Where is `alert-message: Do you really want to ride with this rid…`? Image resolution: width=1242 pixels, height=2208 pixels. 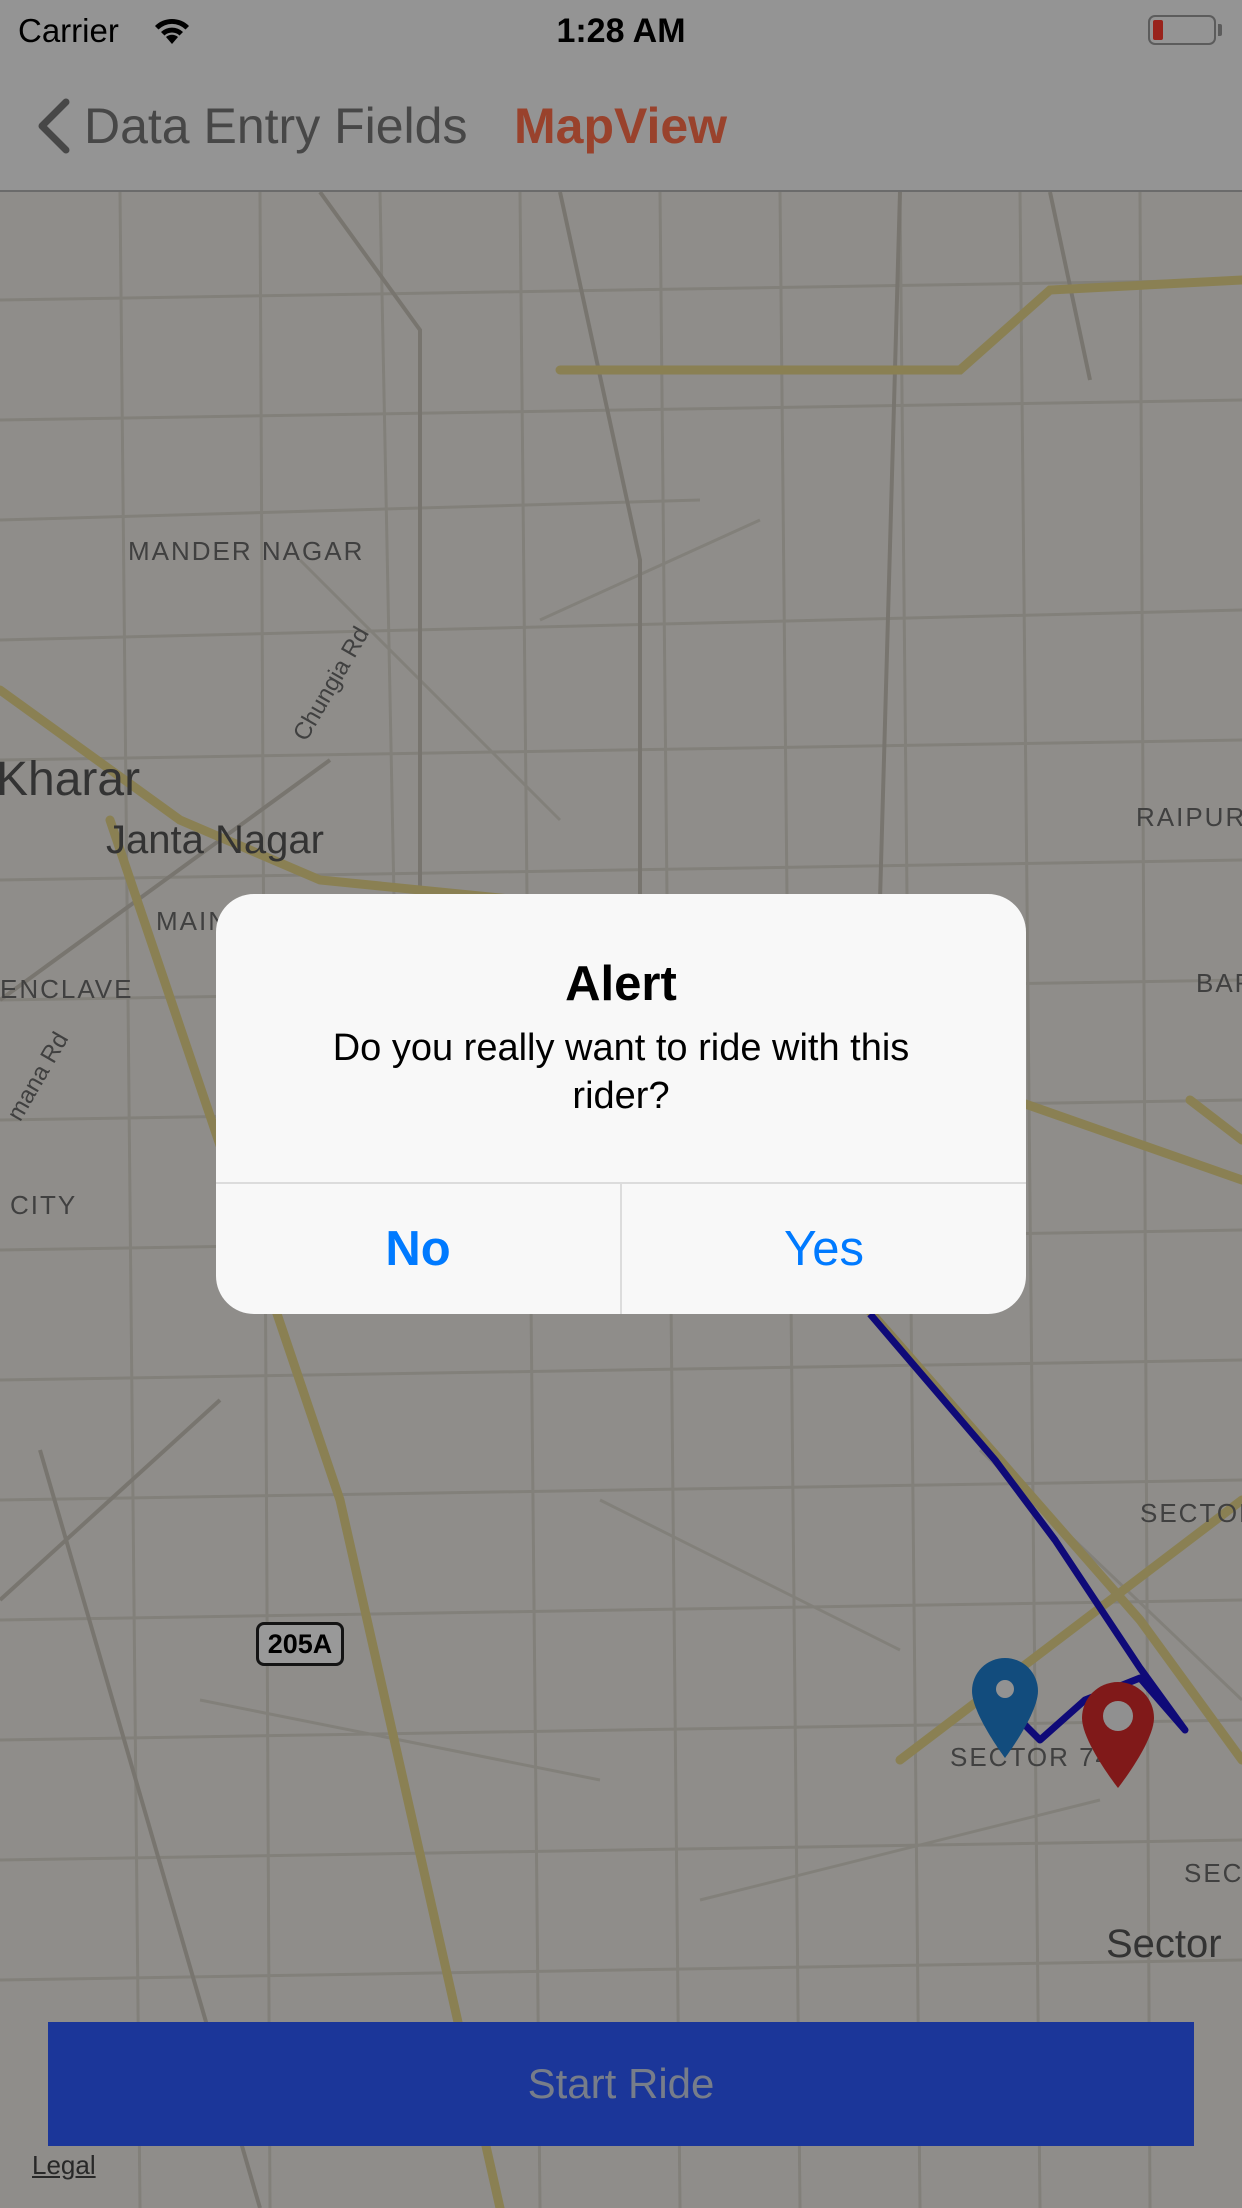
alert-message: Do you really want to ride with this rid… is located at coordinates (621, 1072).